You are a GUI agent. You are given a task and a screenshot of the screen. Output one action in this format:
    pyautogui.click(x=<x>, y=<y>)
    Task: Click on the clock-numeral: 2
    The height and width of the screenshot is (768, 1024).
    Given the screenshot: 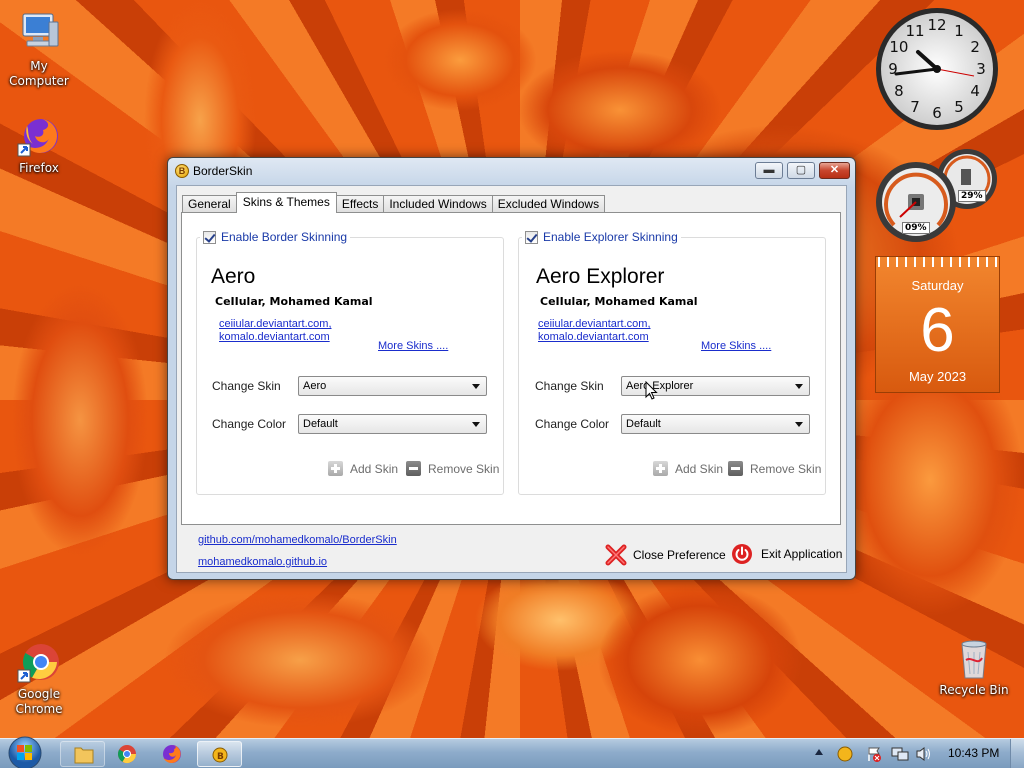 What is the action you would take?
    pyautogui.click(x=975, y=47)
    